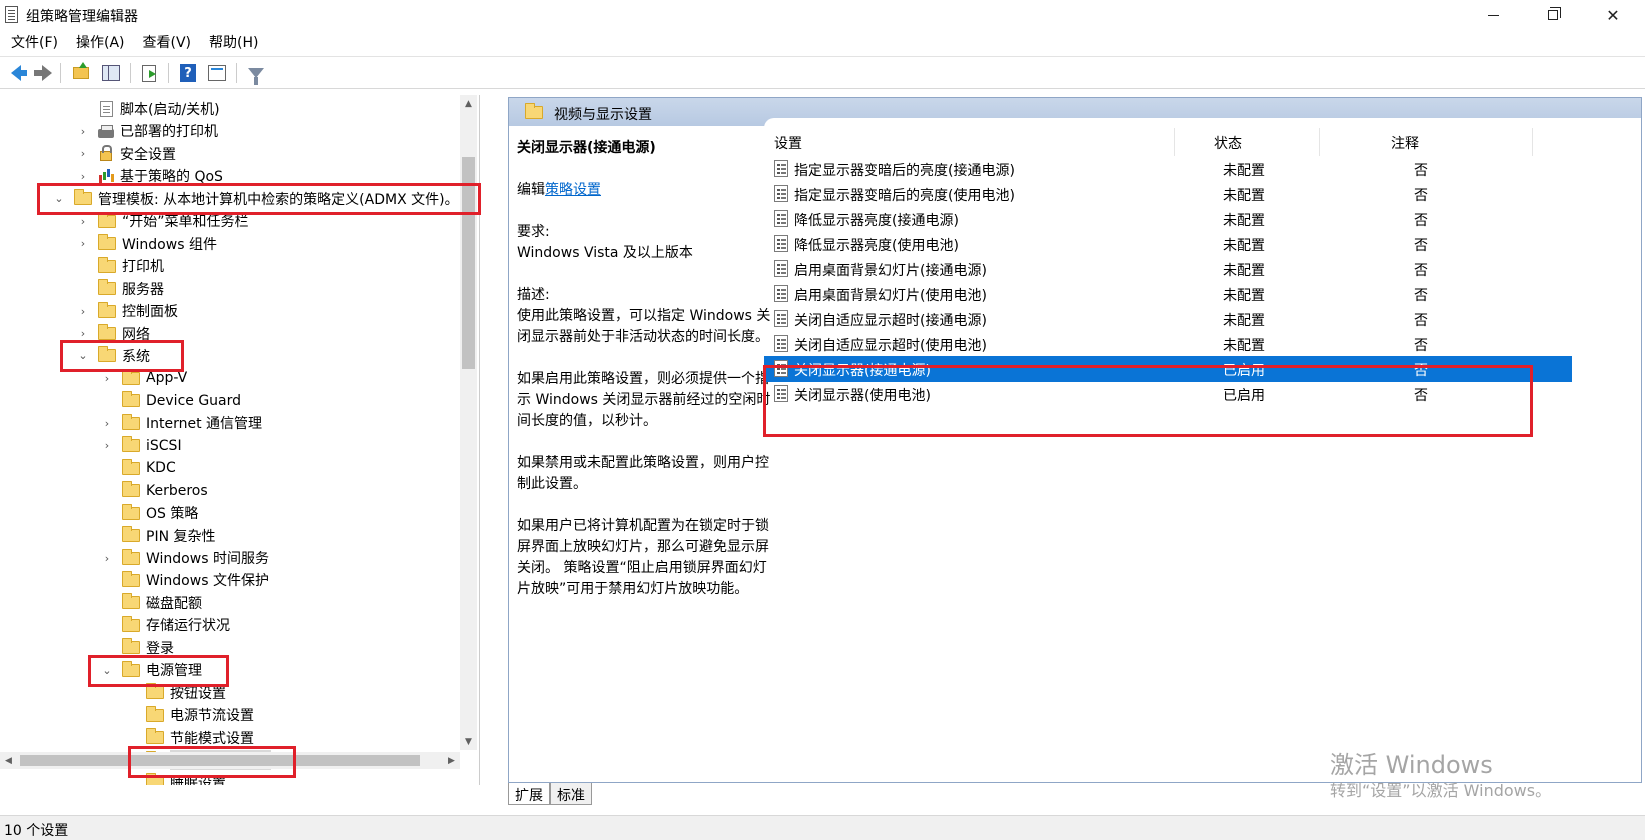 The height and width of the screenshot is (840, 1645). Describe the element at coordinates (1168, 244) in the screenshot. I see `setting-row: 降低显示器亮度(使用电池) 未配置 否` at that location.